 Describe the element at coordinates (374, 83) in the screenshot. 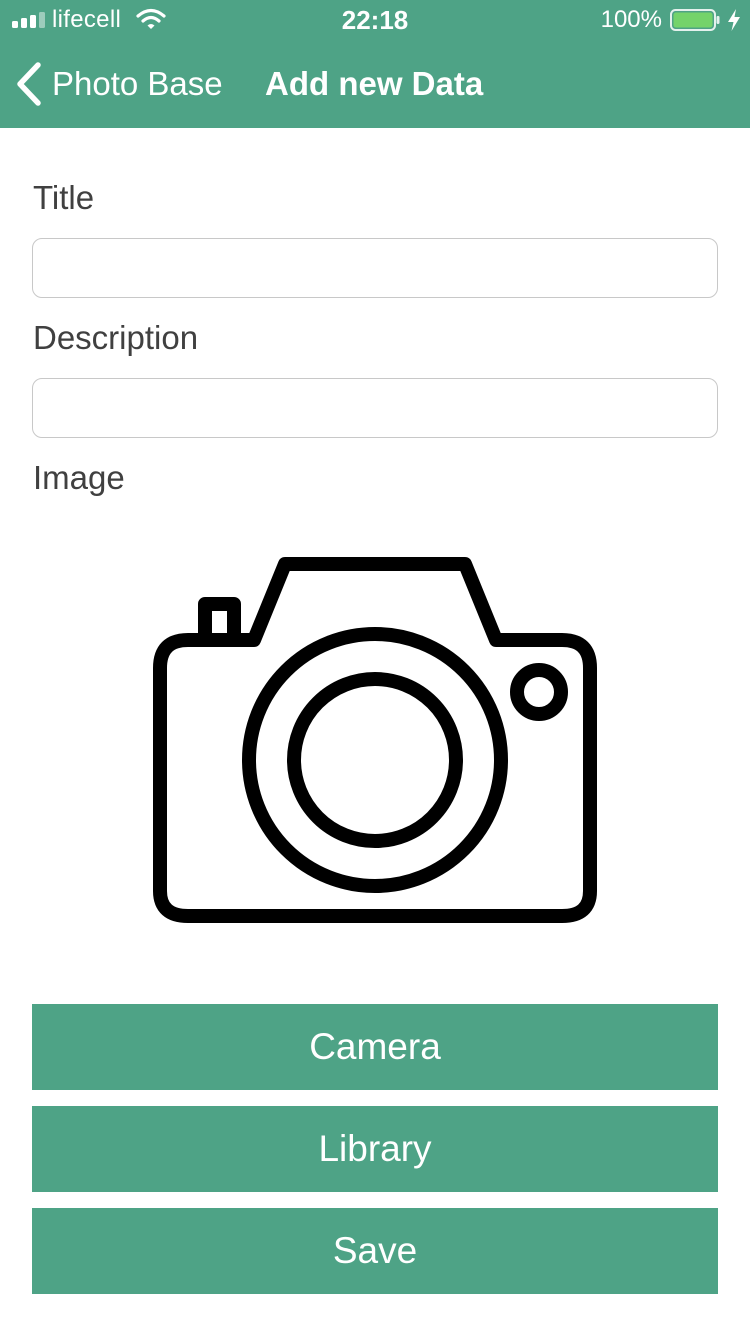

I see `page-title: Add new Data` at that location.